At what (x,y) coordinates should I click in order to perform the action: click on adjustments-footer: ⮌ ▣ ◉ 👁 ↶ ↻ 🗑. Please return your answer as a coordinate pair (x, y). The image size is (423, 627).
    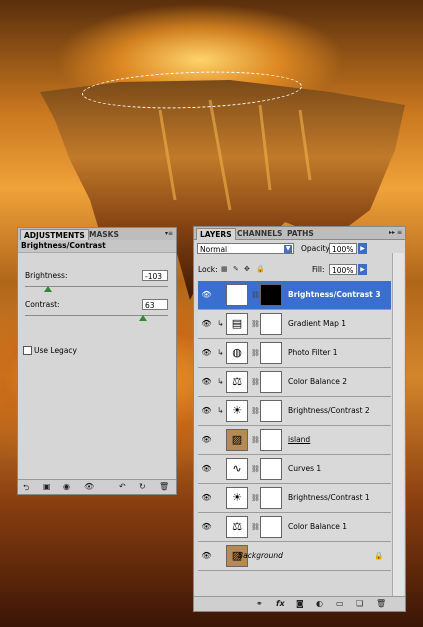
    Looking at the image, I should click on (97, 486).